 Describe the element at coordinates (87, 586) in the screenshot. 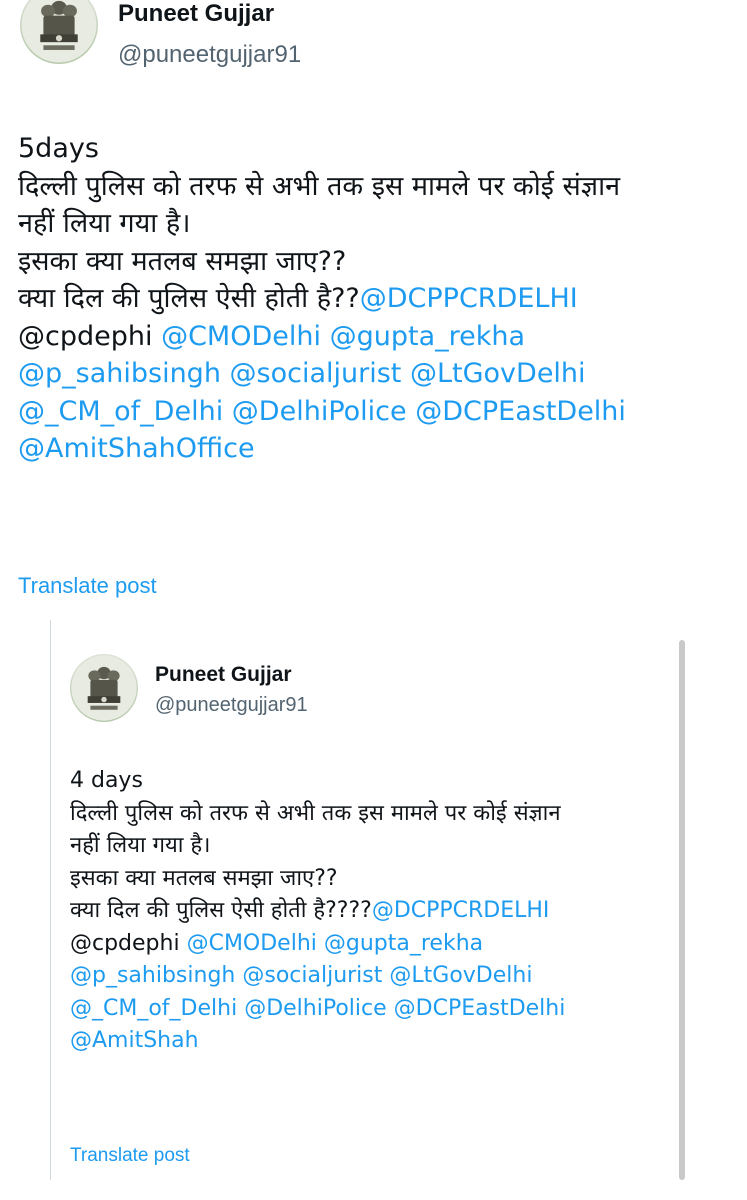

I see `translate-post-link: Translate post` at that location.